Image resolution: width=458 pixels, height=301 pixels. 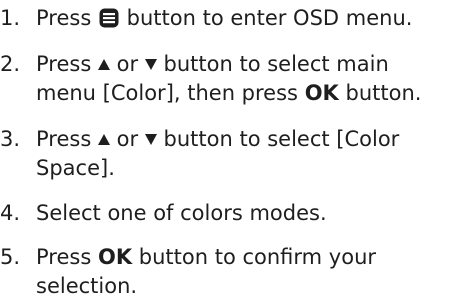 I want to click on step-line: Press button to enter OSD menu., so click(x=246, y=18).